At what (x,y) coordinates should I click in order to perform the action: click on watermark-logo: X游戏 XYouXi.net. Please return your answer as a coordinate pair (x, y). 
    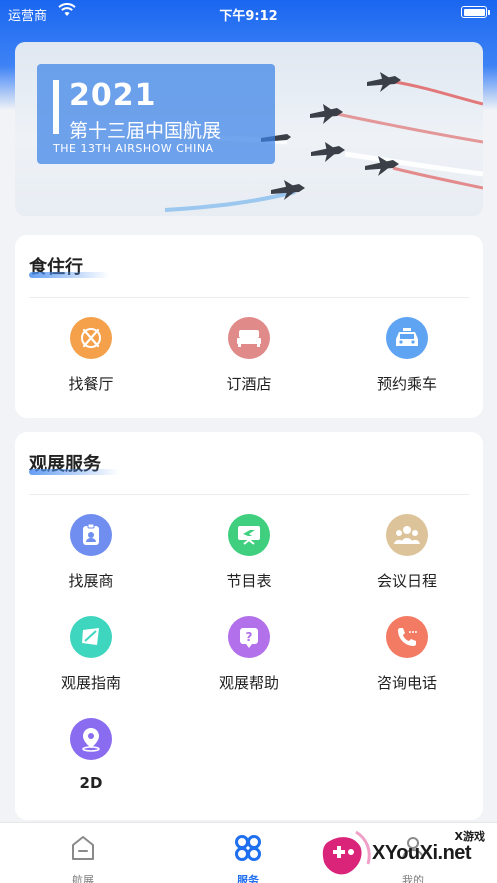
    Looking at the image, I should click on (408, 854).